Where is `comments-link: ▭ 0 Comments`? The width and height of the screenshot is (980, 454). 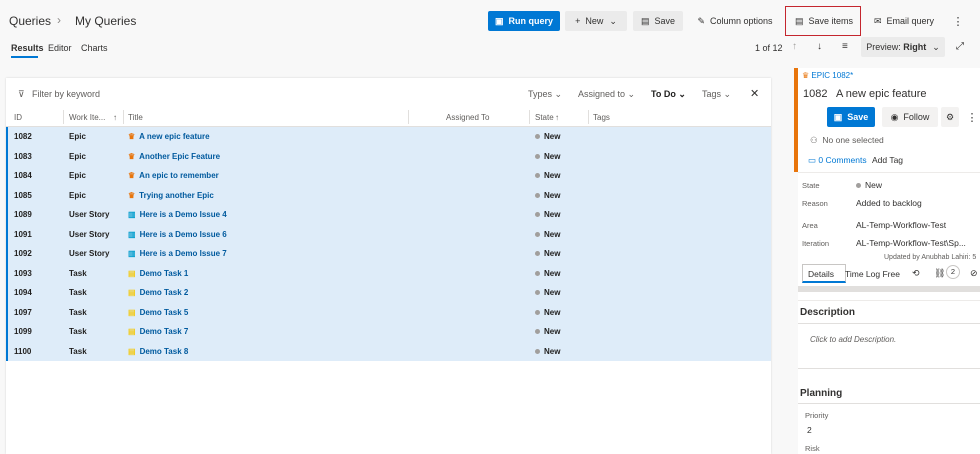
comments-link: ▭ 0 Comments is located at coordinates (837, 160).